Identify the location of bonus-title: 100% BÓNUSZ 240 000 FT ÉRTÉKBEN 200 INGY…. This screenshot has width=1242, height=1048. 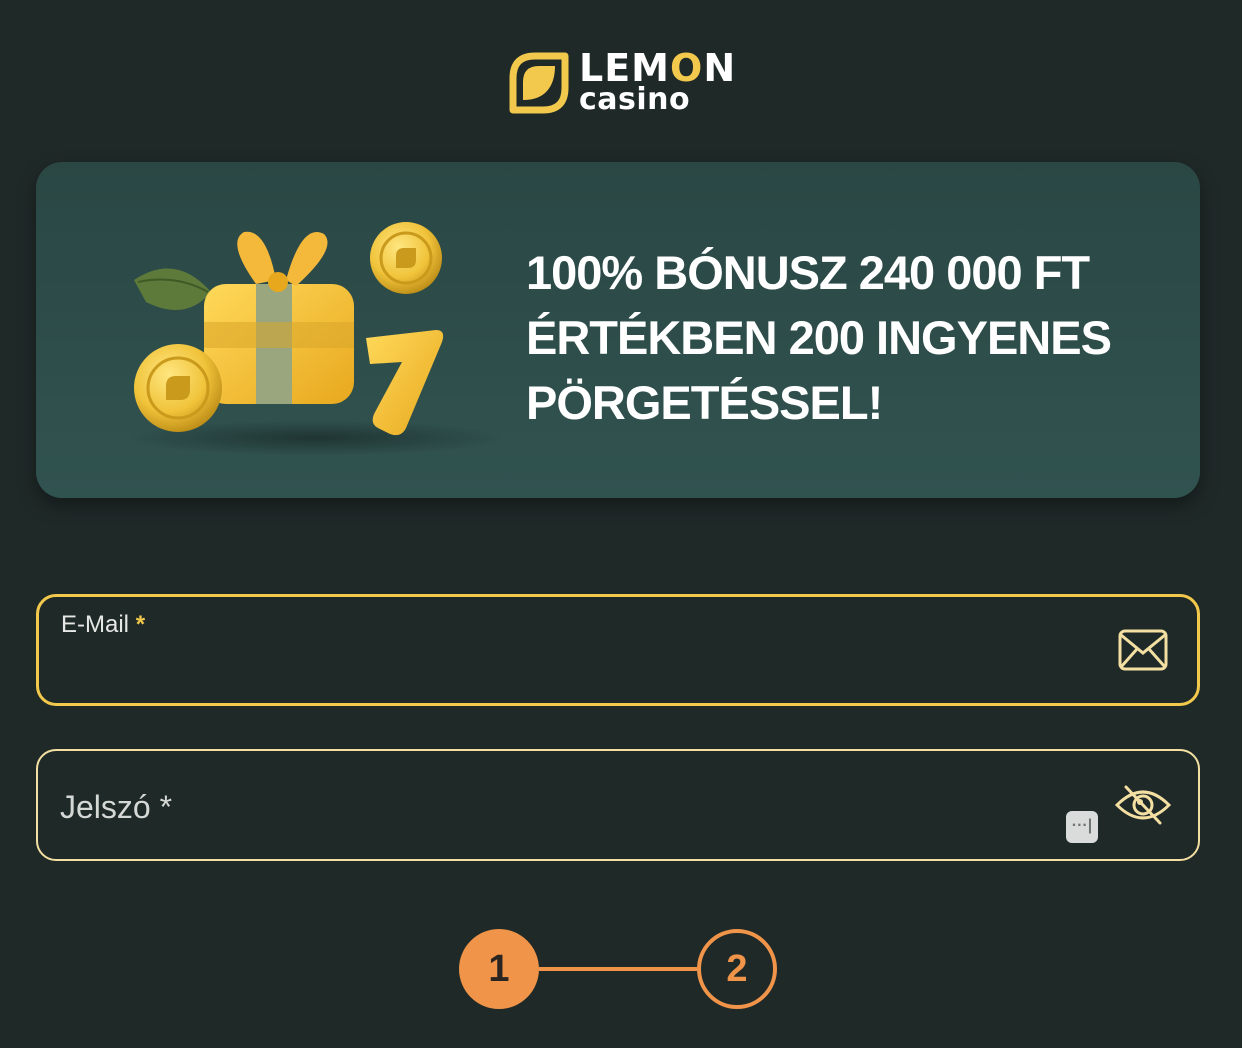
(819, 337).